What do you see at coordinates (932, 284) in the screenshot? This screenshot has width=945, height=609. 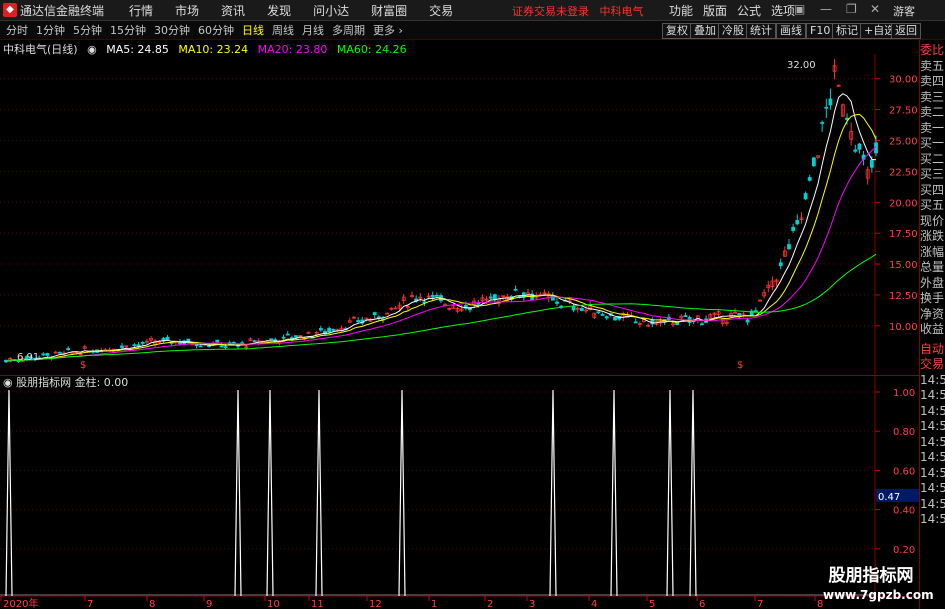 I see `right-panel-item: 外盘` at bounding box center [932, 284].